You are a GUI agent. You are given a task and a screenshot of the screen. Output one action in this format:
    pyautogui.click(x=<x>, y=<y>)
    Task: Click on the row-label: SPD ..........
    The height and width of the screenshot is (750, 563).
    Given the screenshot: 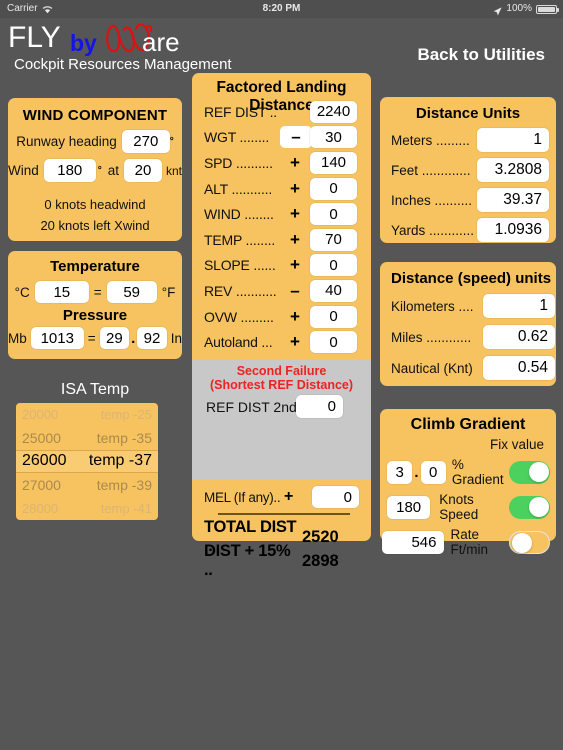 What is the action you would take?
    pyautogui.click(x=238, y=162)
    